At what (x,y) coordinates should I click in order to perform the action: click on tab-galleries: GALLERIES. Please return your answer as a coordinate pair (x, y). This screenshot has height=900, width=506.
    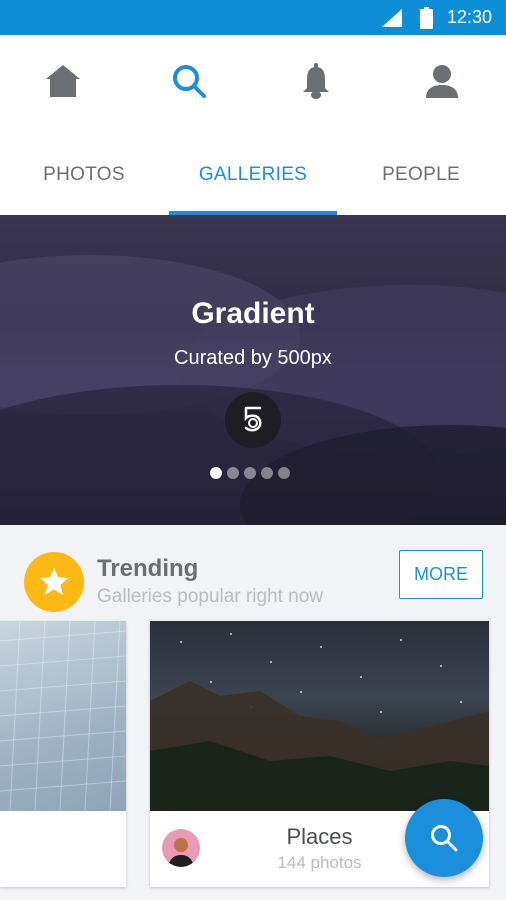
    Looking at the image, I should click on (253, 175).